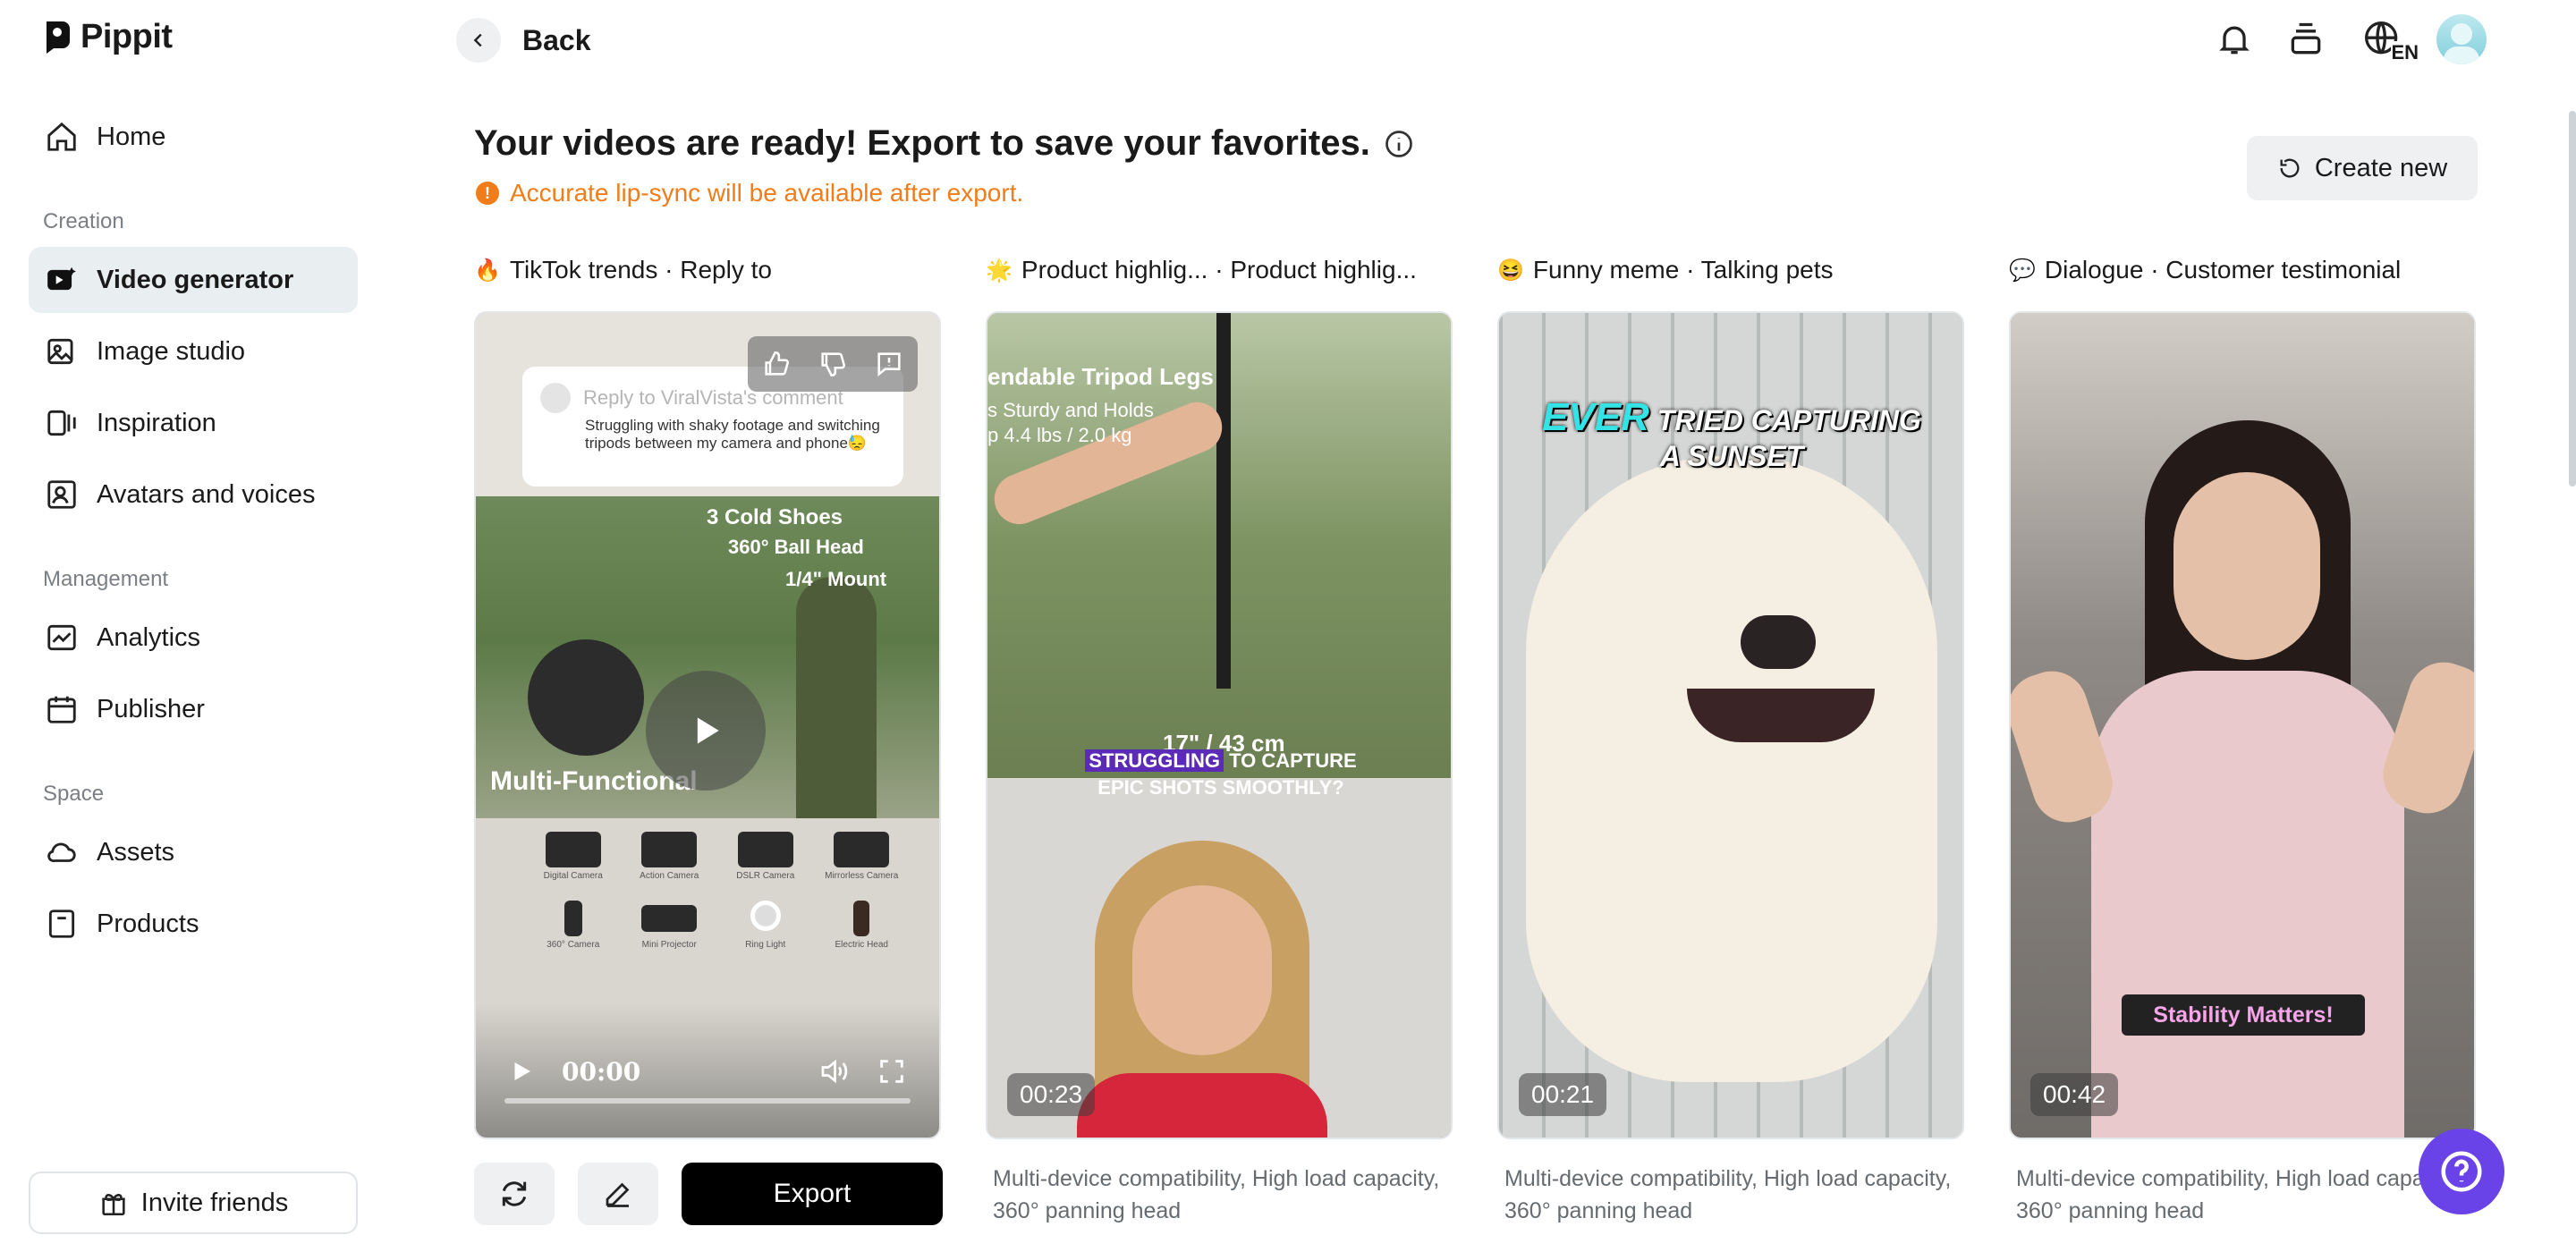 The image size is (2576, 1252). Describe the element at coordinates (1731, 769) in the screenshot. I see `dog-body` at that location.